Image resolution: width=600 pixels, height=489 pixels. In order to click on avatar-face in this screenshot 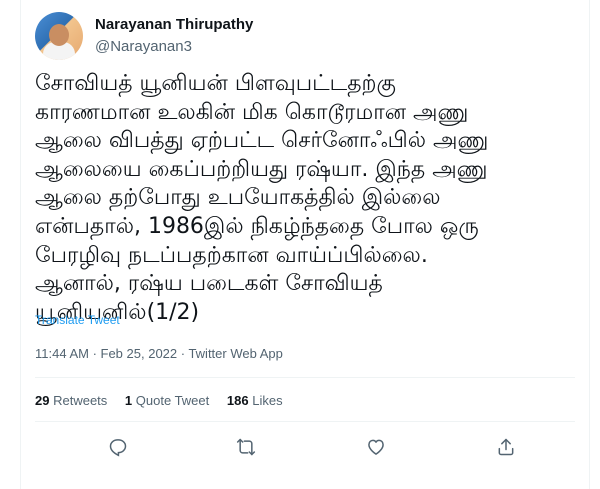, I will do `click(59, 35)`.